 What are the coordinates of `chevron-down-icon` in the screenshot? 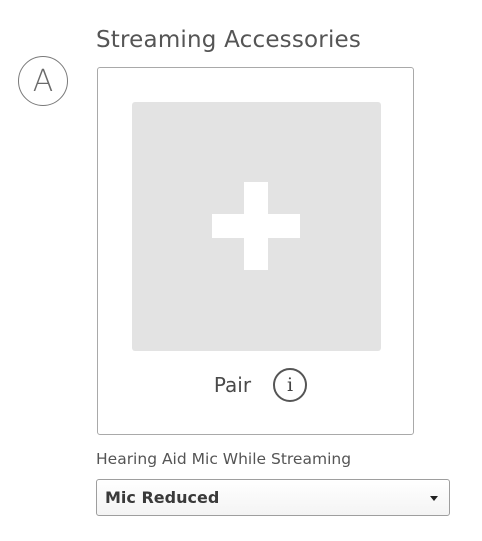 It's located at (434, 498).